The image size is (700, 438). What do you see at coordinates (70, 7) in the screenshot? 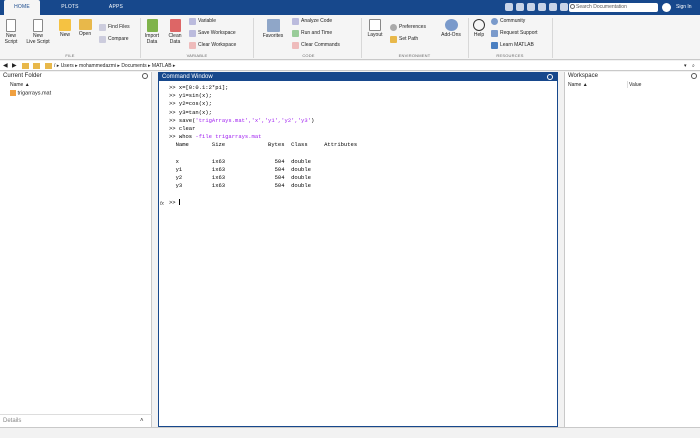
I see `tab-plots: PLOTS` at bounding box center [70, 7].